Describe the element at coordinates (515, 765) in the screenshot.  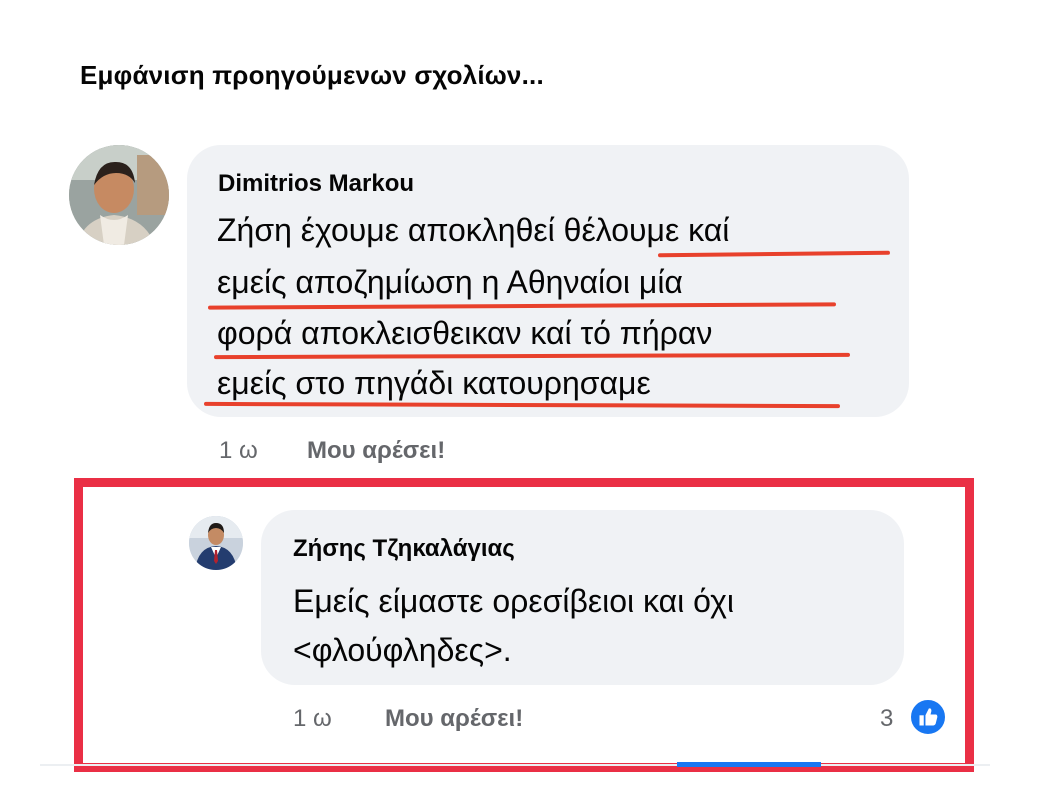
I see `footer-divider` at that location.